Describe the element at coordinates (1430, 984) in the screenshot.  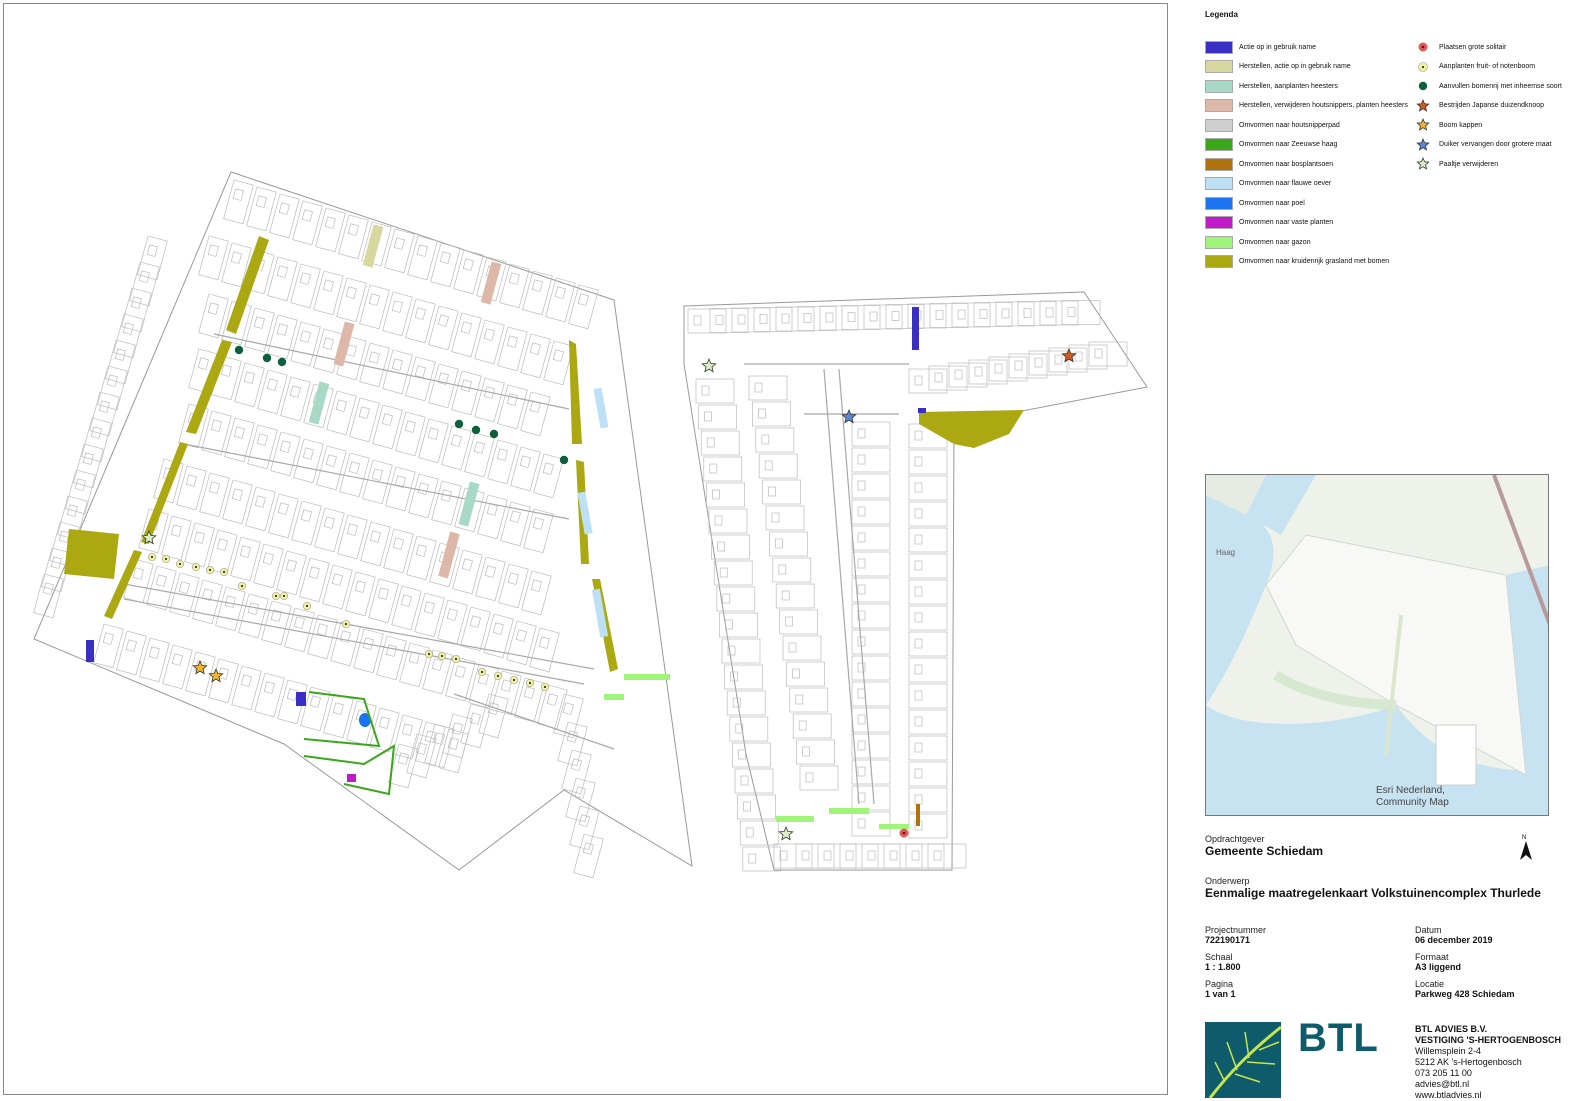
I see `locatie-label: Locatie` at that location.